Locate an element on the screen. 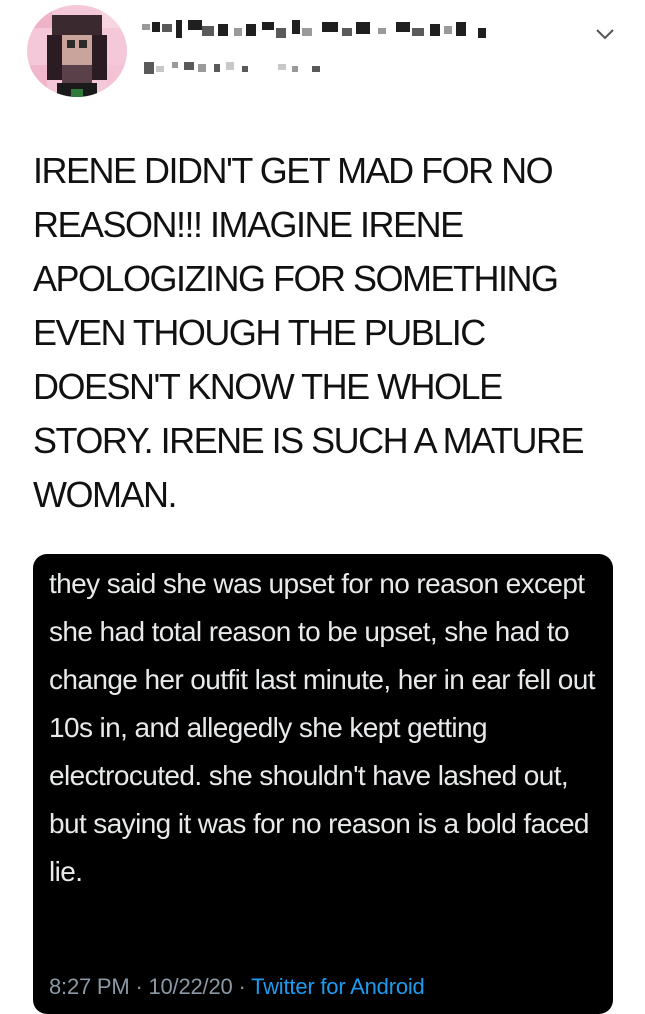  tweet-time: 8:27 PM is located at coordinates (89, 986).